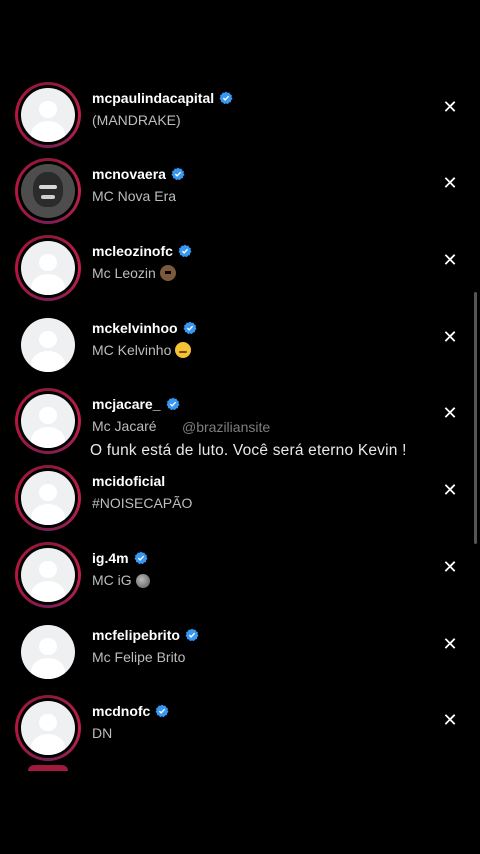  Describe the element at coordinates (48, 768) in the screenshot. I see `partial-avatar-ring` at that location.